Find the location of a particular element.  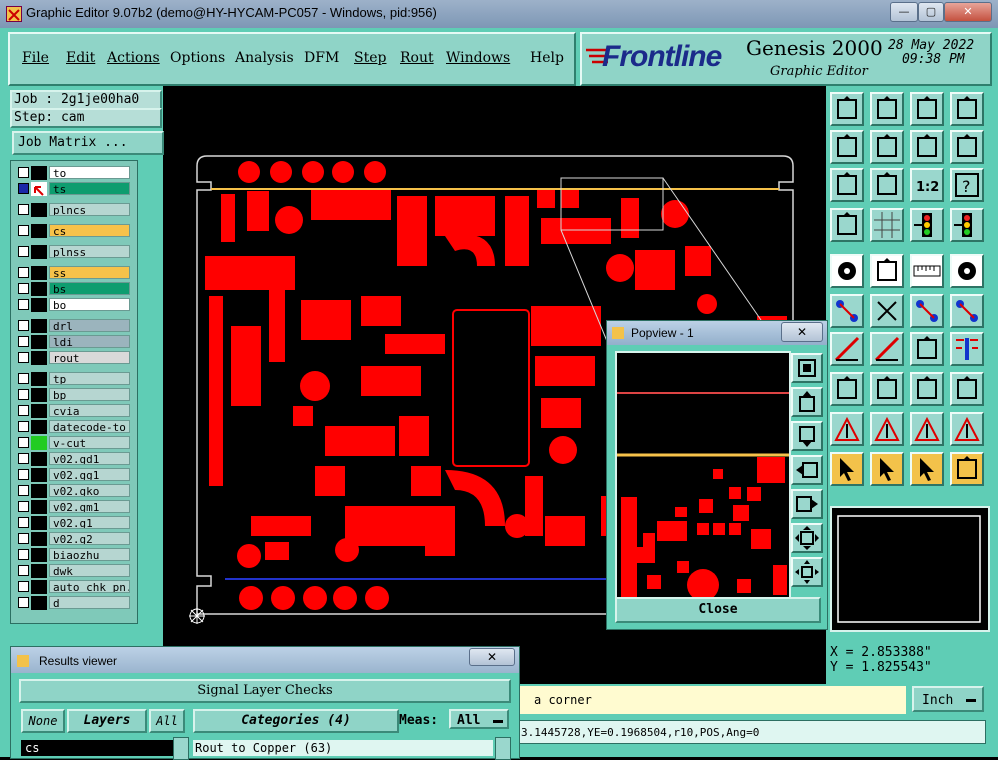

layer-row-plnss: plnss is located at coordinates (73, 252).